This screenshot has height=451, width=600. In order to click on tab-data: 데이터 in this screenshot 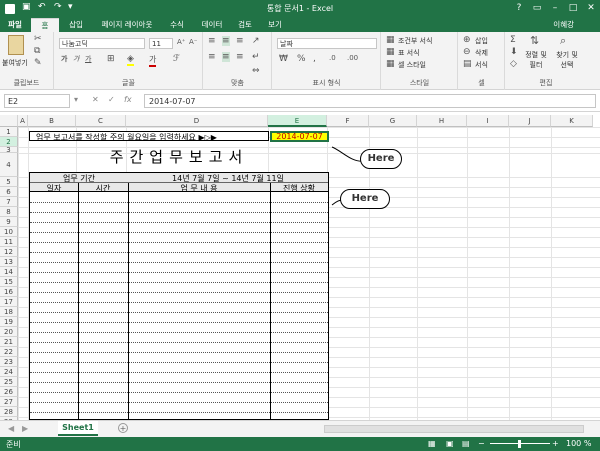, I will do `click(212, 25)`.